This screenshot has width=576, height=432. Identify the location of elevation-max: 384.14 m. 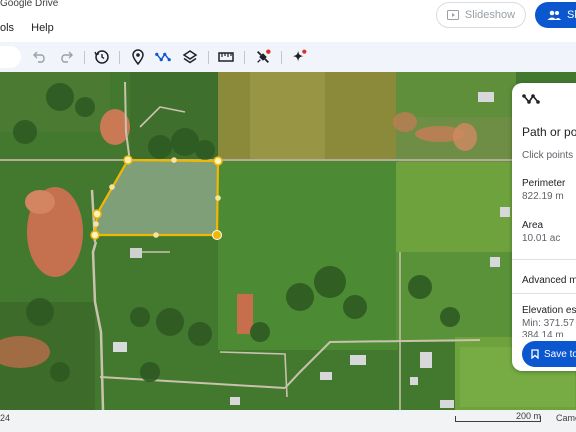
(543, 333).